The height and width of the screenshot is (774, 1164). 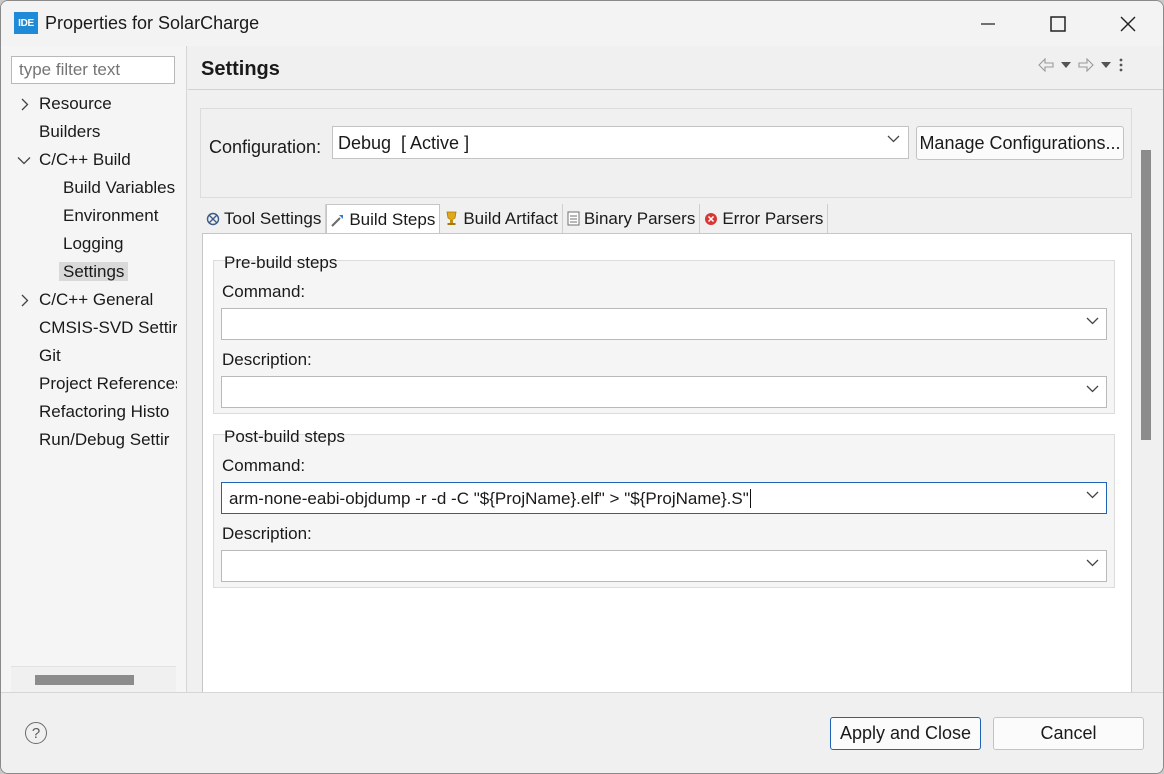 What do you see at coordinates (108, 384) in the screenshot?
I see `tree-item-project-references: Project References` at bounding box center [108, 384].